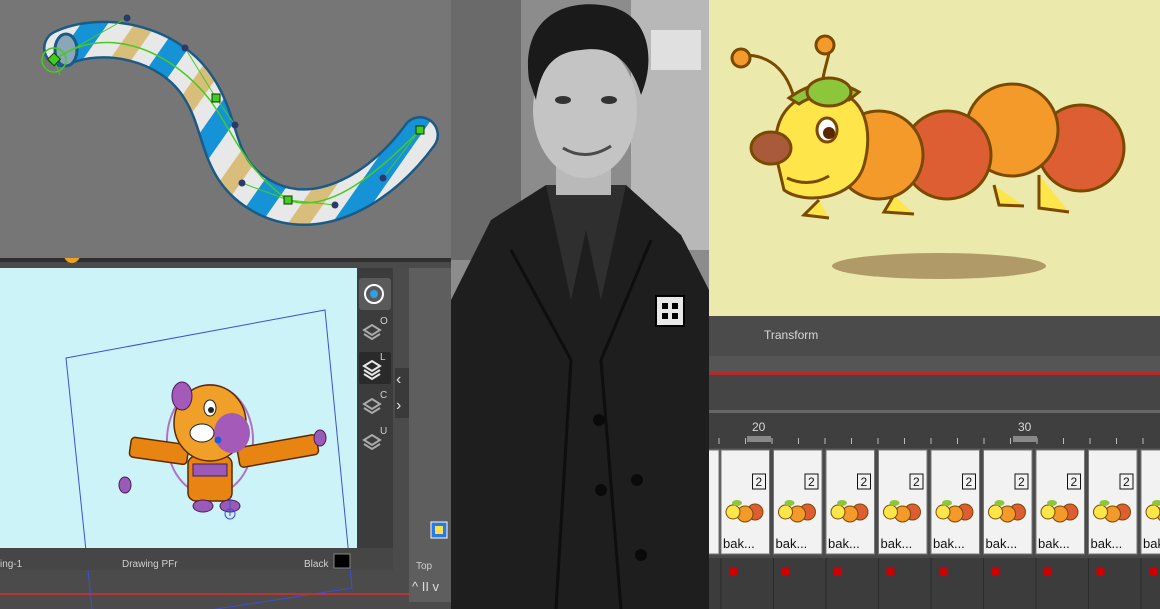 This screenshot has height=609, width=1160. Describe the element at coordinates (1025, 427) in the screenshot. I see `frame-marker-30: 30` at that location.